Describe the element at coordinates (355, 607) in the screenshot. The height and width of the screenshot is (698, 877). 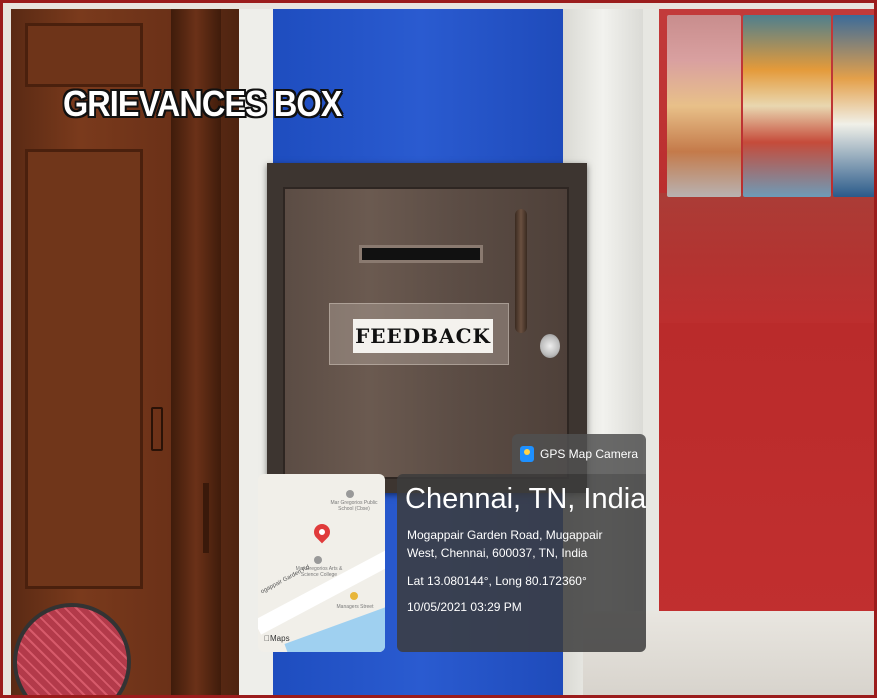
I see `map-place-label: Managers Street` at that location.